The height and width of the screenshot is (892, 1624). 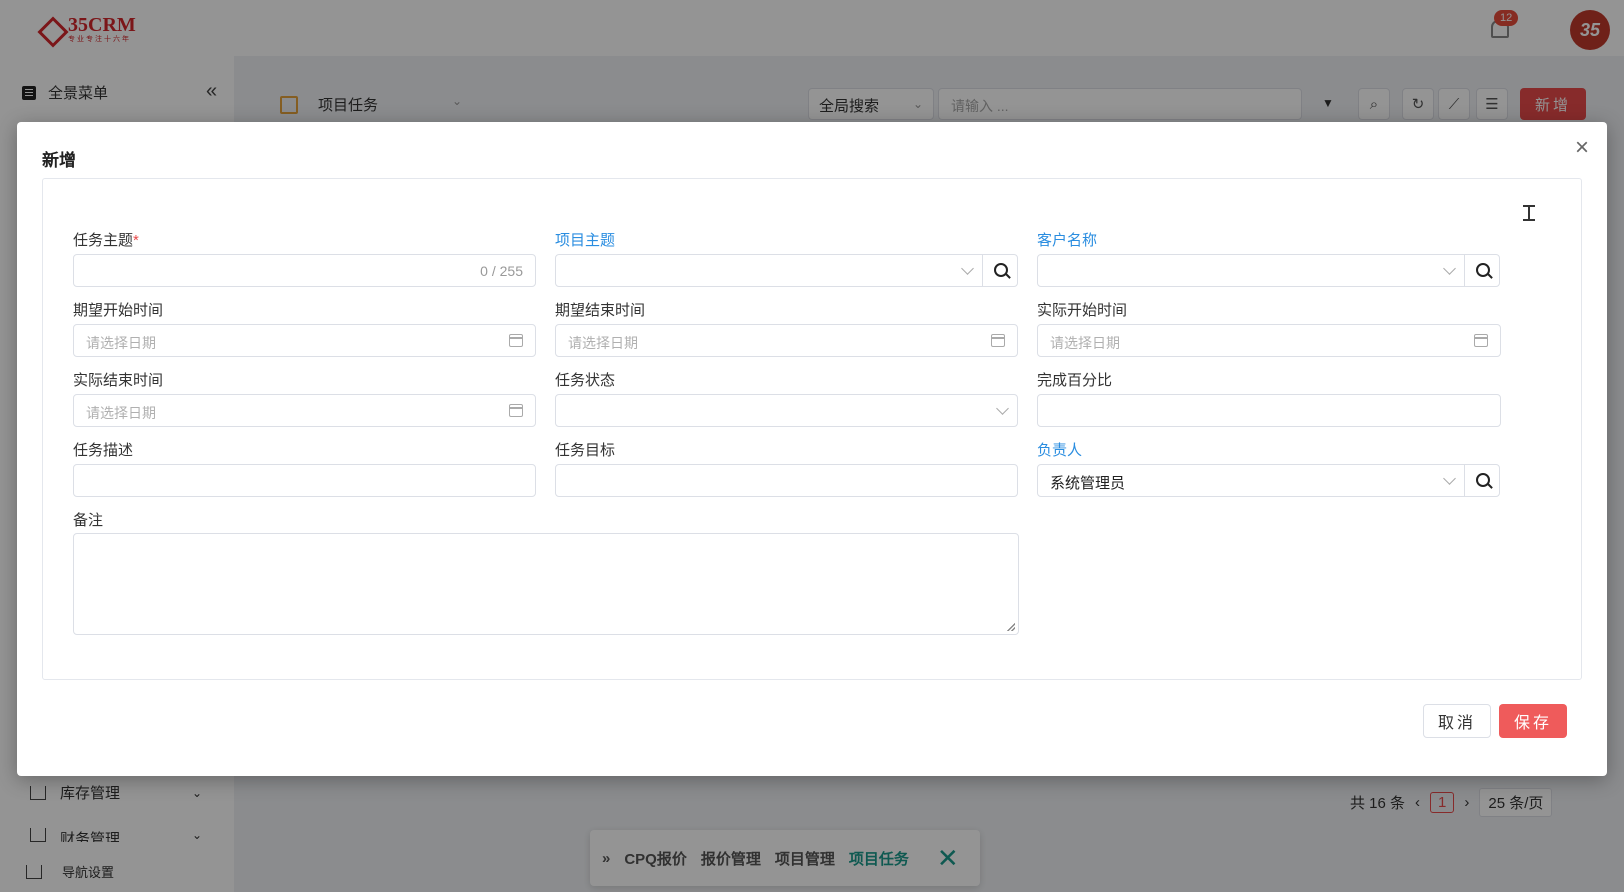 I want to click on project-subject-label: 项目主题, so click(x=585, y=239).